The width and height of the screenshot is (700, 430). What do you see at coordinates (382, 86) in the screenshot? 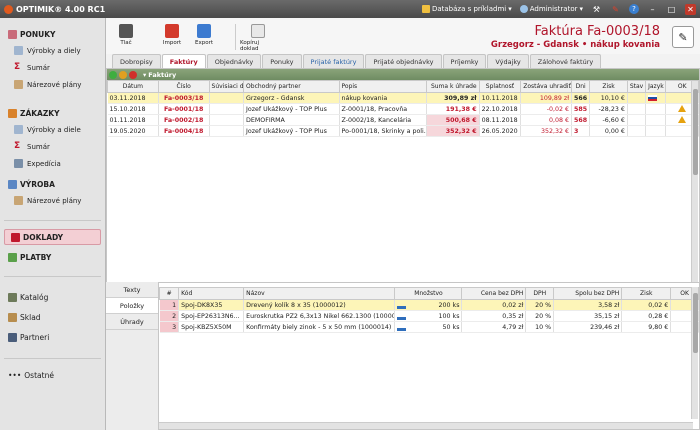
I see `col-header: Popis` at bounding box center [382, 86].